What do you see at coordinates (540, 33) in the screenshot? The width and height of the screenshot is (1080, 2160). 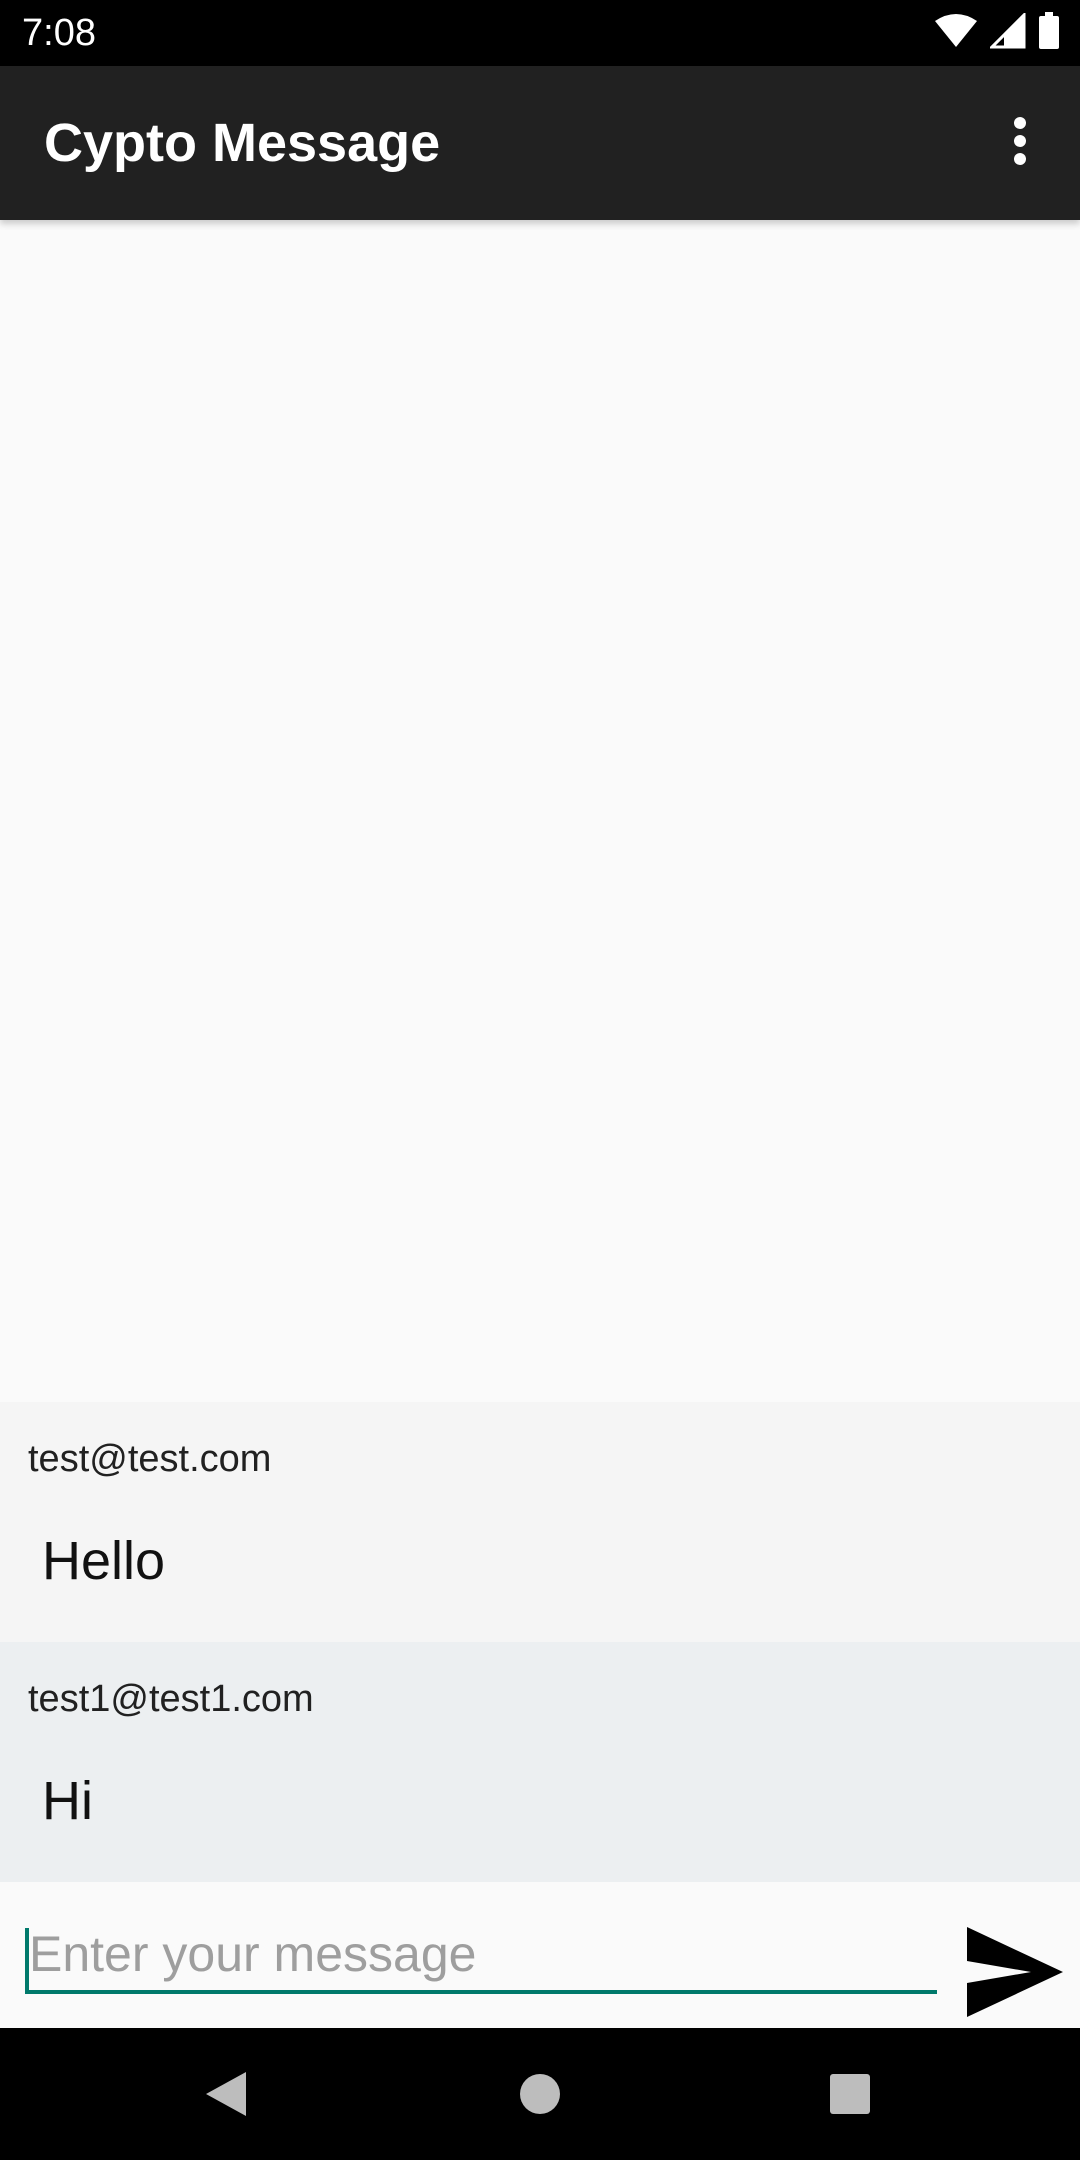 I see `status-bar: 7:08` at bounding box center [540, 33].